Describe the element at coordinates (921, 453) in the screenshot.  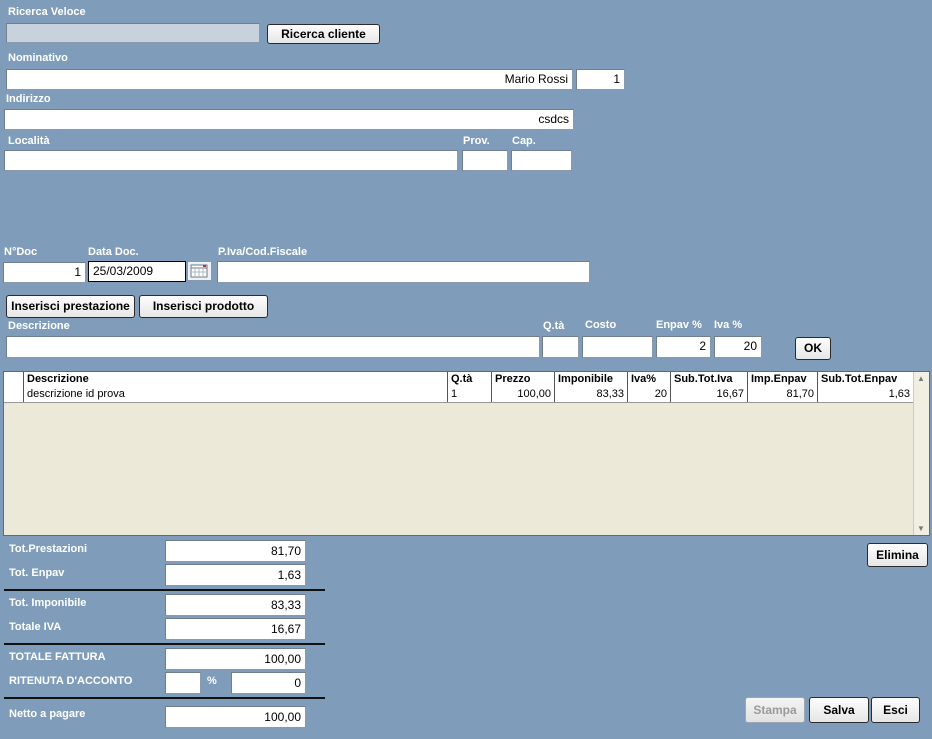
I see `grid-scrollbar: ▲ ▼` at that location.